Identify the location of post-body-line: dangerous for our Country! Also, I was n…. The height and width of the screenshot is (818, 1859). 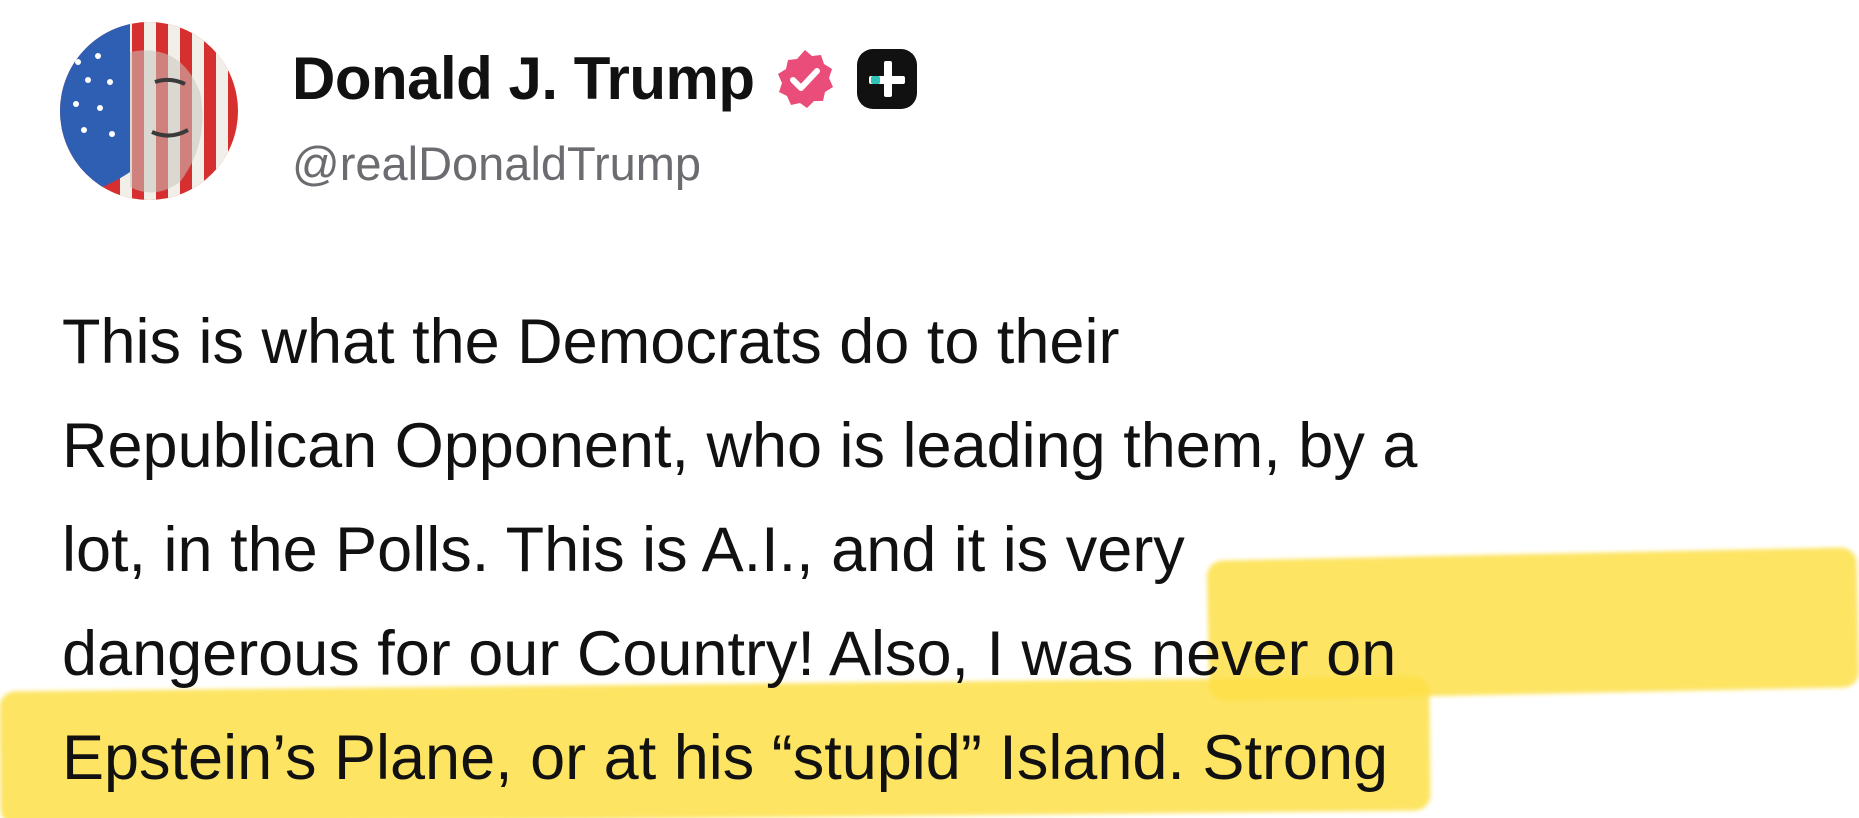
(729, 654).